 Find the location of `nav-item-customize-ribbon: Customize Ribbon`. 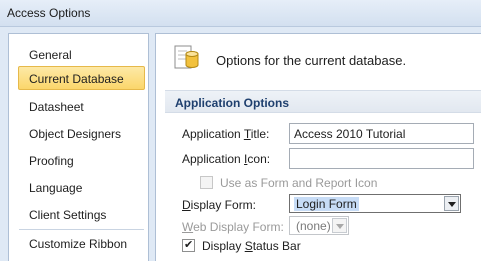

nav-item-customize-ribbon: Customize Ribbon is located at coordinates (81, 243).